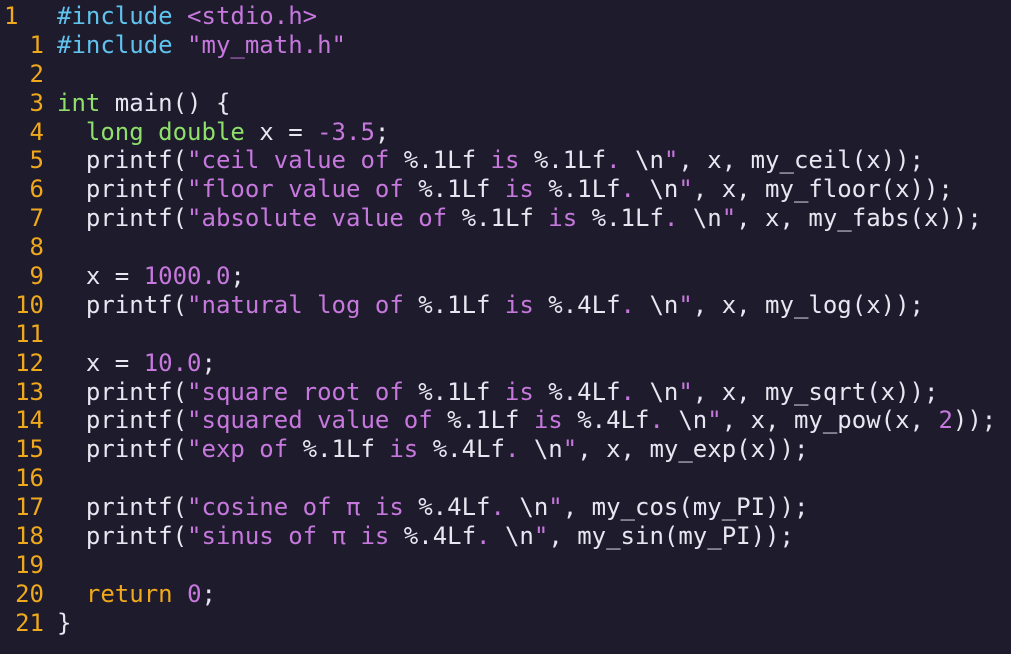  What do you see at coordinates (505, 45) in the screenshot?
I see `code-line: 1 #include "my_math.h"` at bounding box center [505, 45].